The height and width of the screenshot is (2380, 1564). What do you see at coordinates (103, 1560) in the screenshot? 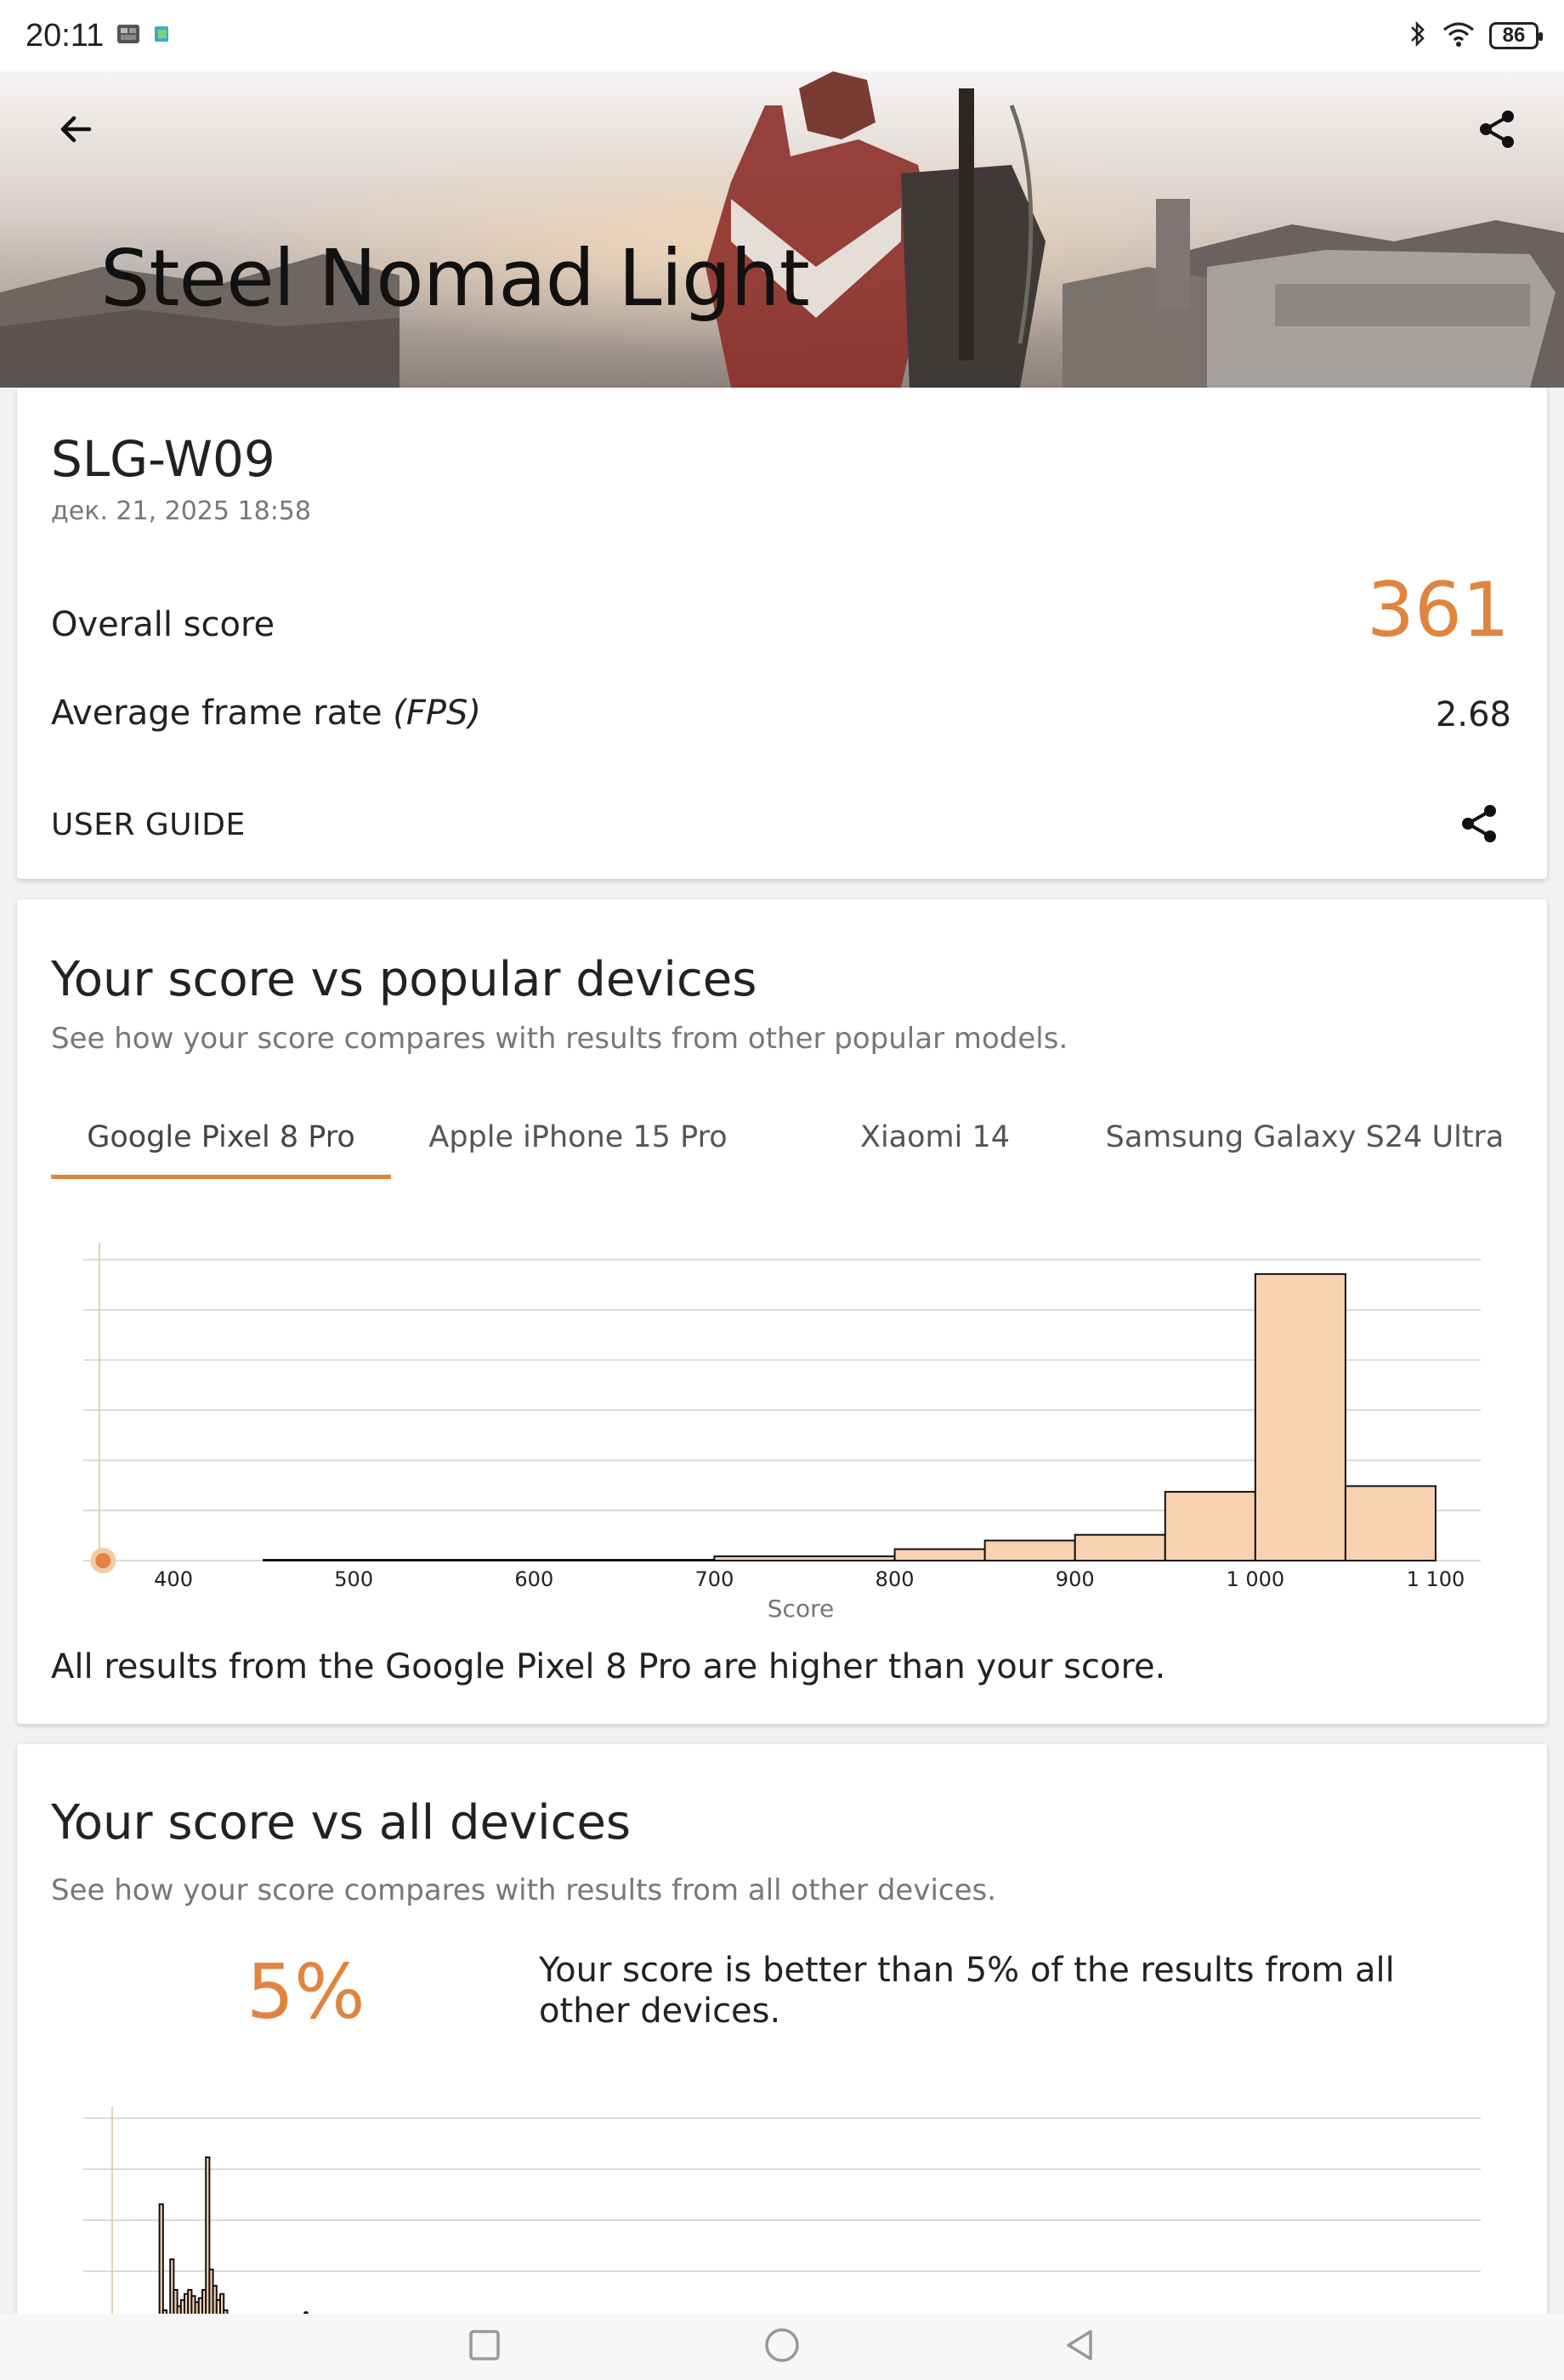
I see `your-score-marker` at bounding box center [103, 1560].